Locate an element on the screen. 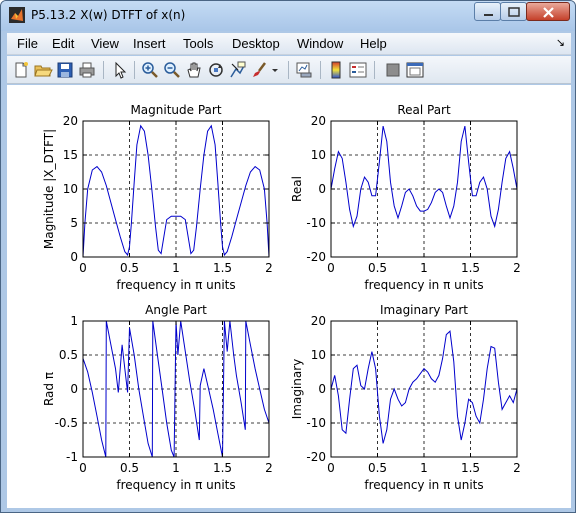 The height and width of the screenshot is (513, 576). minimize-icon is located at coordinates (488, 15).